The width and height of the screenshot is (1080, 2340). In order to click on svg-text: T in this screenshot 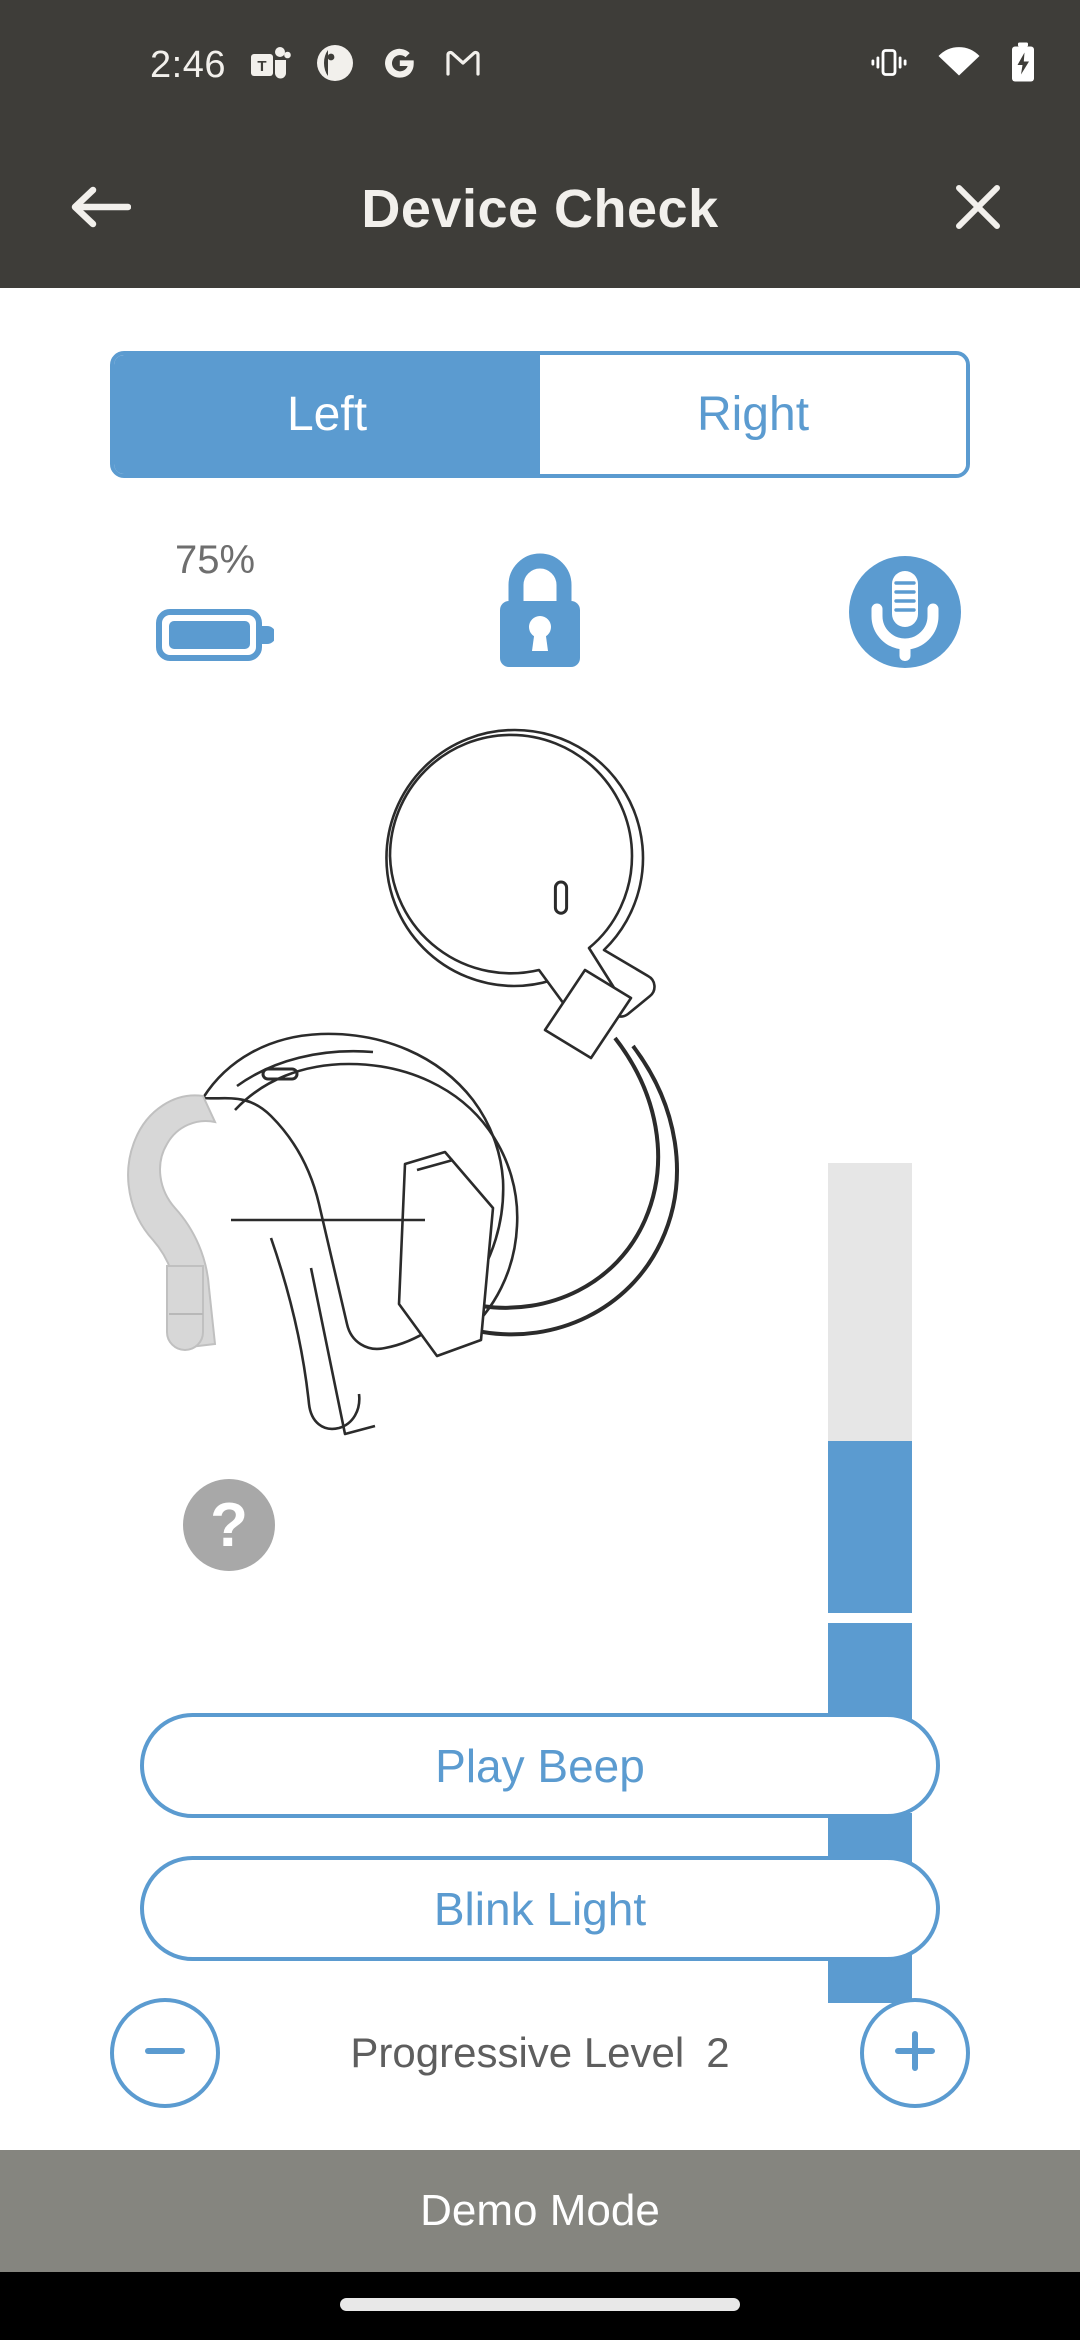, I will do `click(261, 66)`.